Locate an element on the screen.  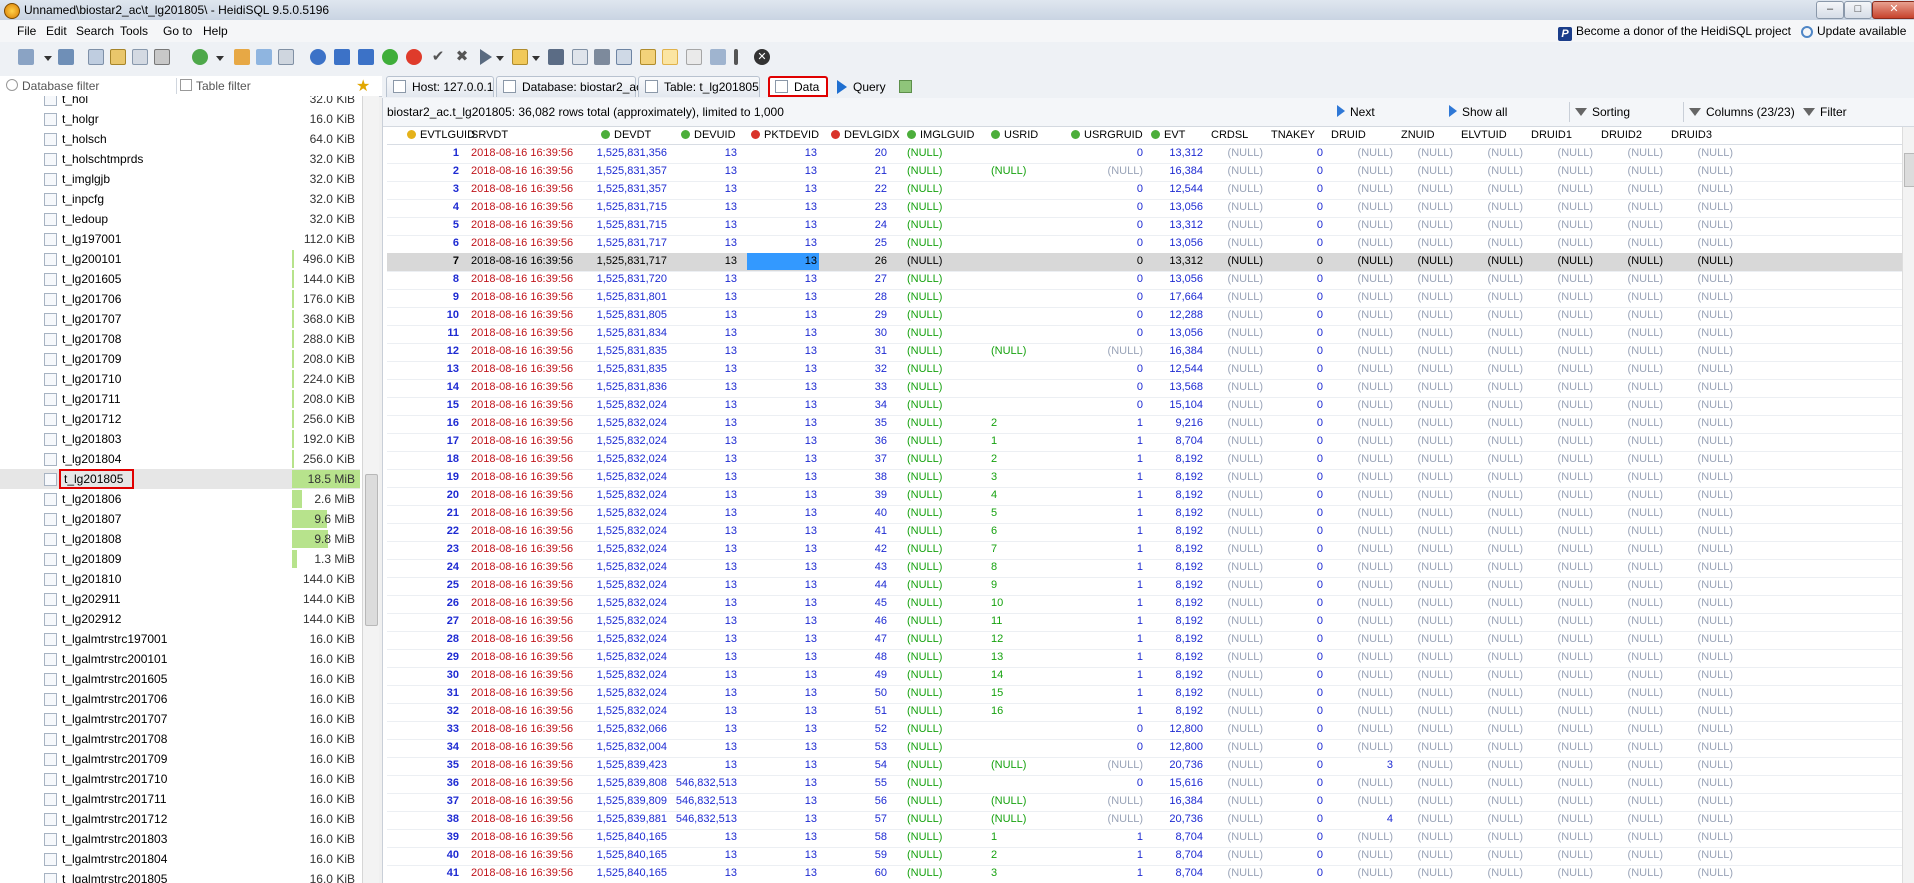
table-cell: 41 is located at coordinates (881, 531).